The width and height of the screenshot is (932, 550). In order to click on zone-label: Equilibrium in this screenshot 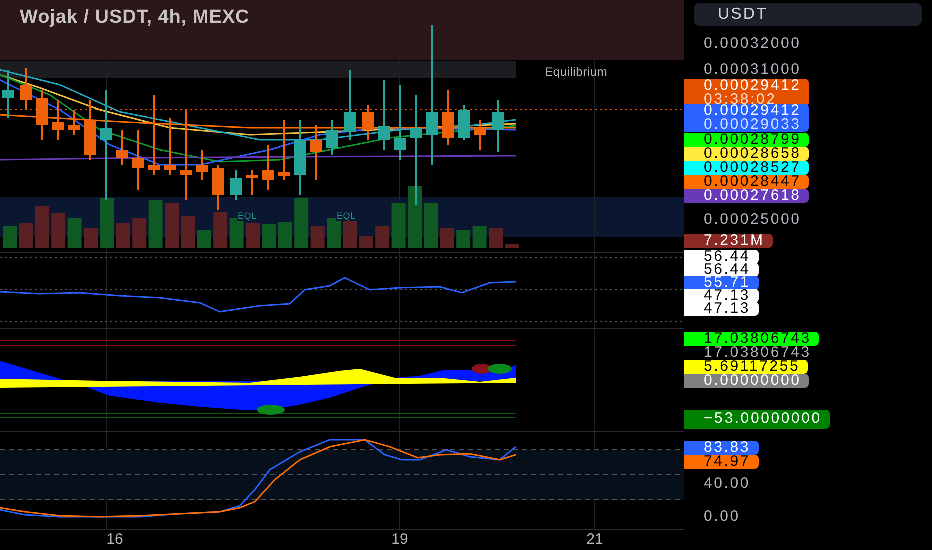, I will do `click(576, 72)`.